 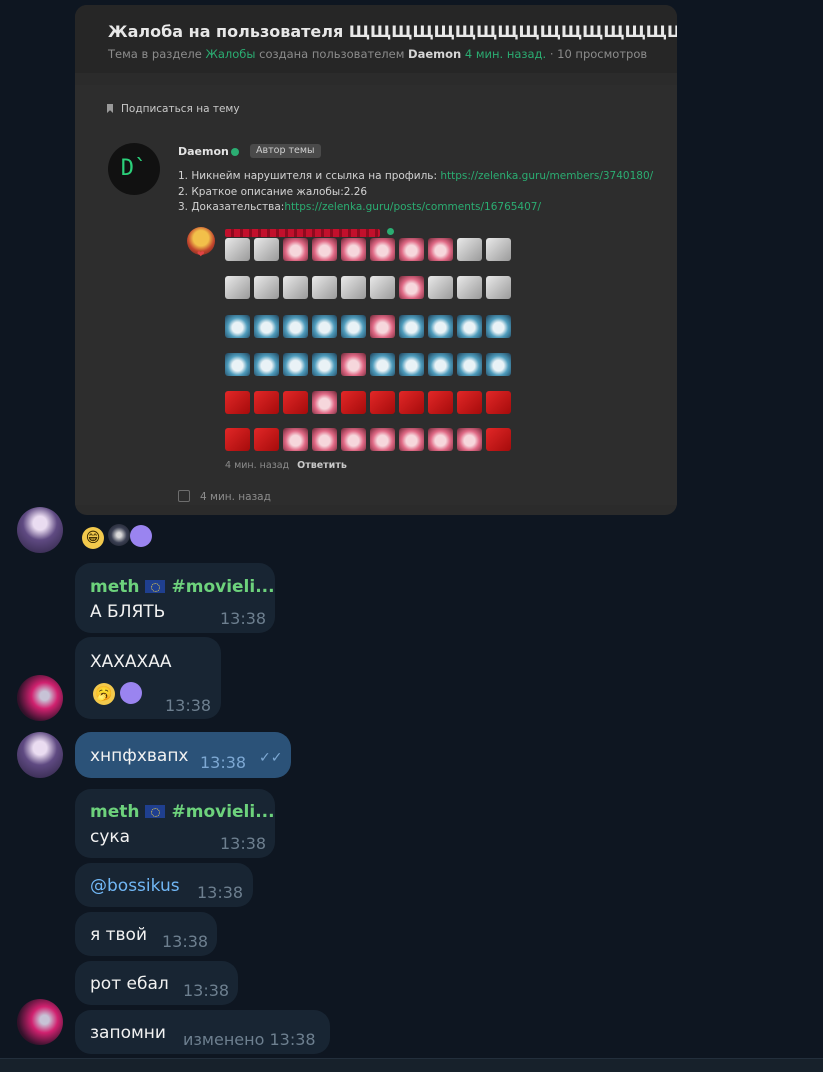 I want to click on reactor-avatar, so click(x=119, y=535).